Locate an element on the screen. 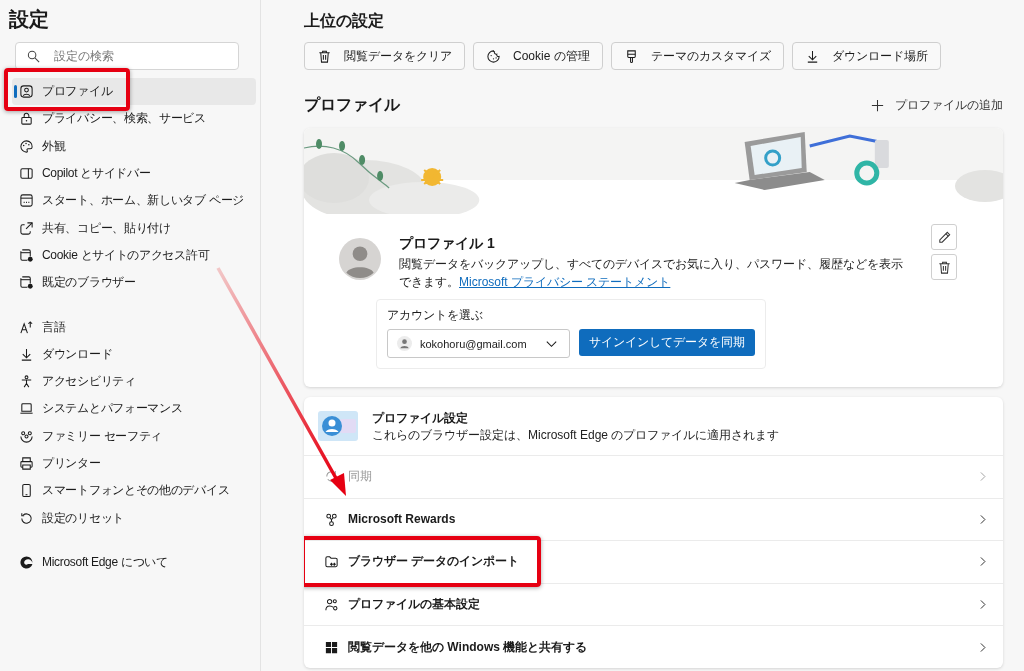 The image size is (1024, 671). sidebar-item: ファミリー セーフティ is located at coordinates (134, 436).